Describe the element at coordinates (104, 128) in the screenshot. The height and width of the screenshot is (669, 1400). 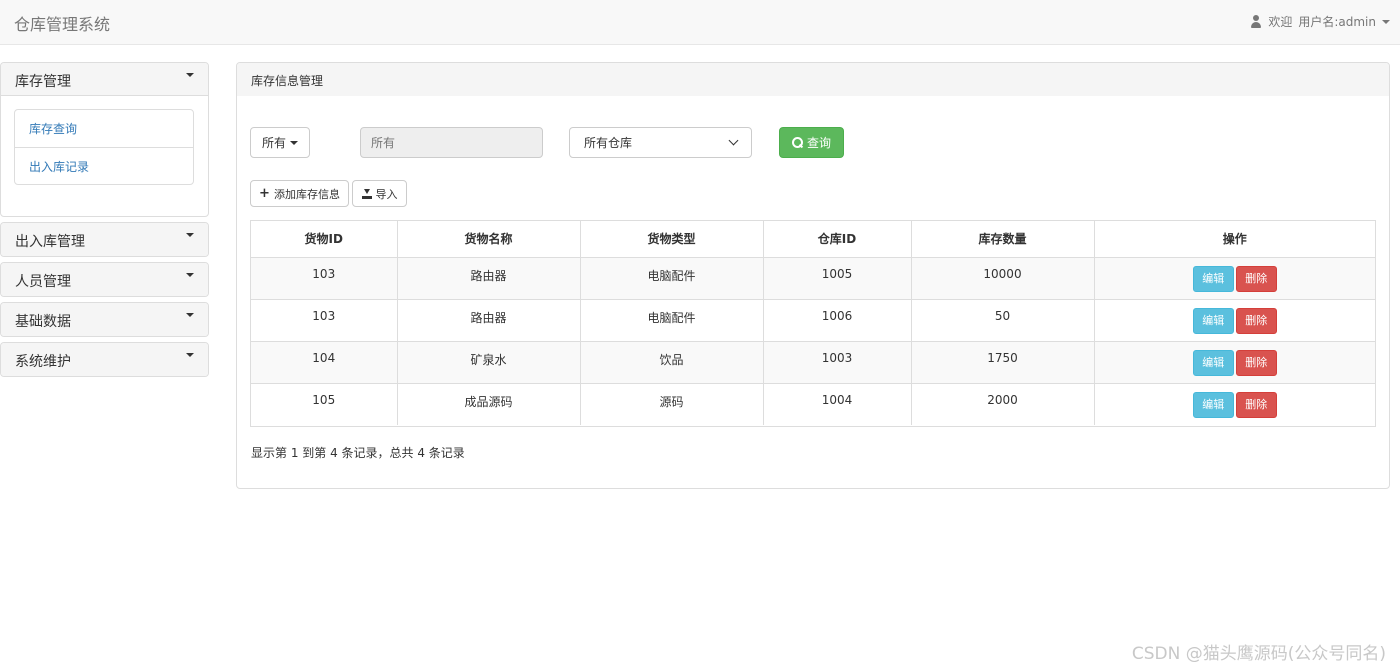
I see `sidebar-item-inventory-query: 库存查询` at that location.